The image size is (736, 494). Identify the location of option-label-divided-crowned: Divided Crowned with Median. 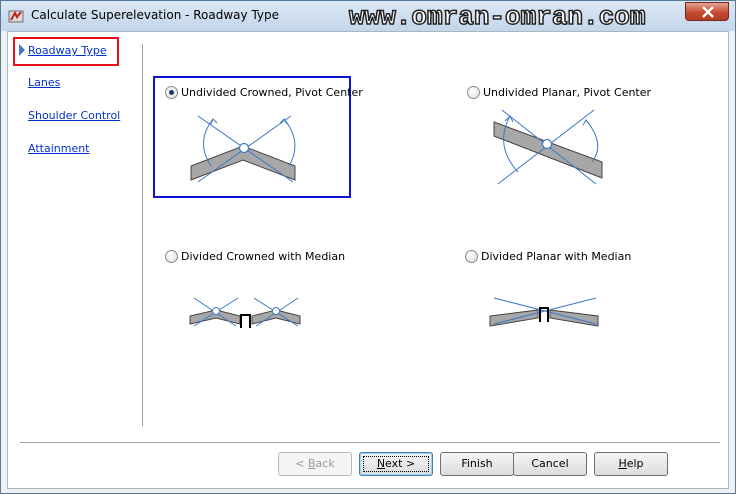
(263, 256).